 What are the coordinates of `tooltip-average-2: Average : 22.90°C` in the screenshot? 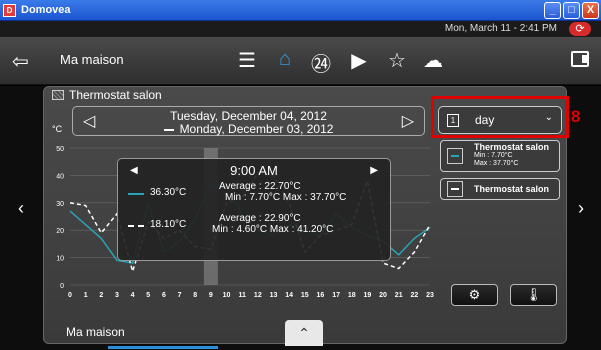 It's located at (260, 218).